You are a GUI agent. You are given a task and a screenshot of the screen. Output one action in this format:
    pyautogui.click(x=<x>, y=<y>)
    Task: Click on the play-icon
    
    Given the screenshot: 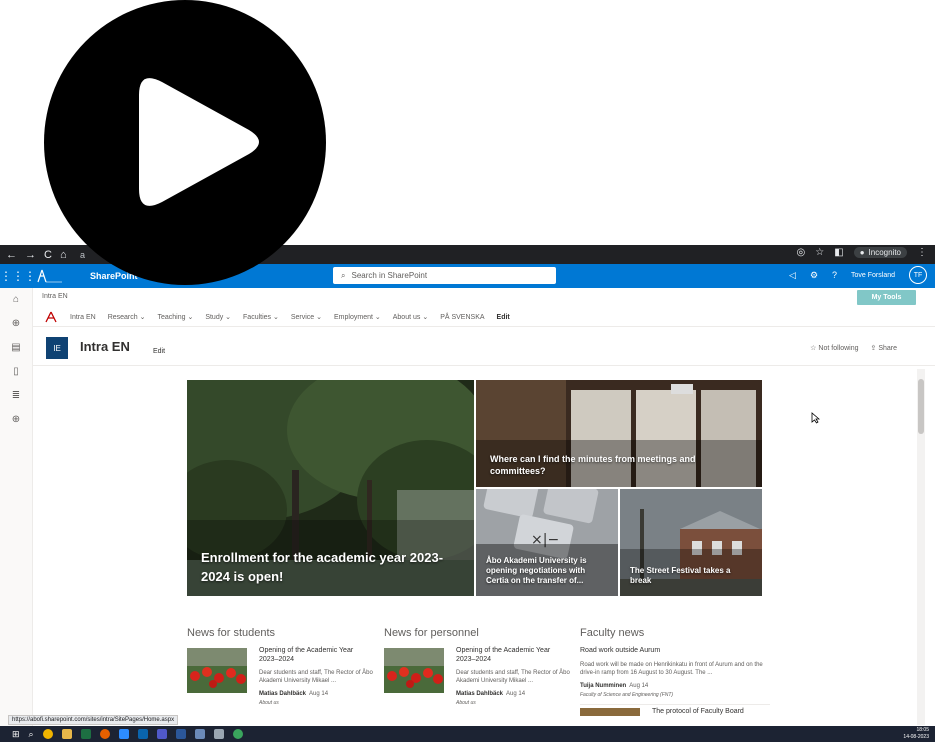 What is the action you would take?
    pyautogui.click(x=199, y=142)
    